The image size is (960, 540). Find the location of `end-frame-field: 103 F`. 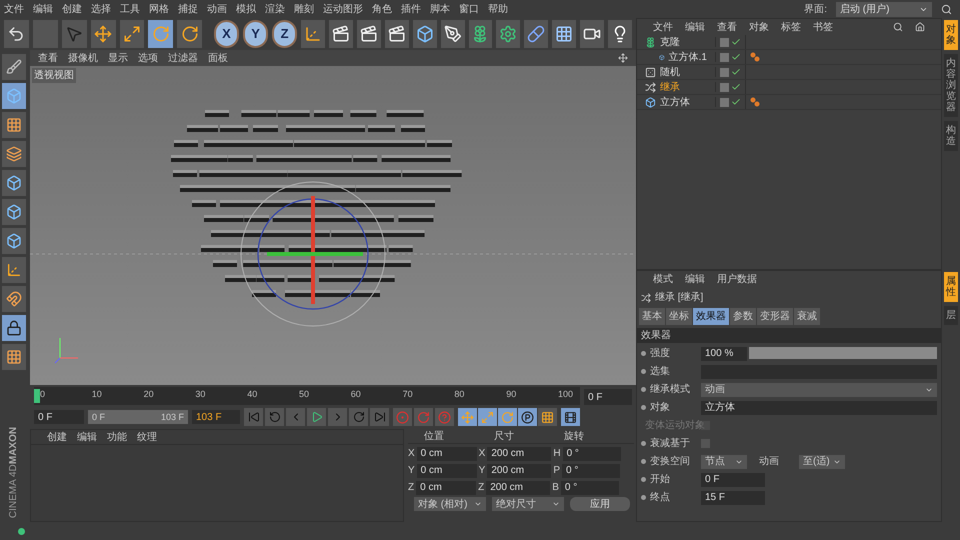

end-frame-field: 103 F is located at coordinates (216, 417).